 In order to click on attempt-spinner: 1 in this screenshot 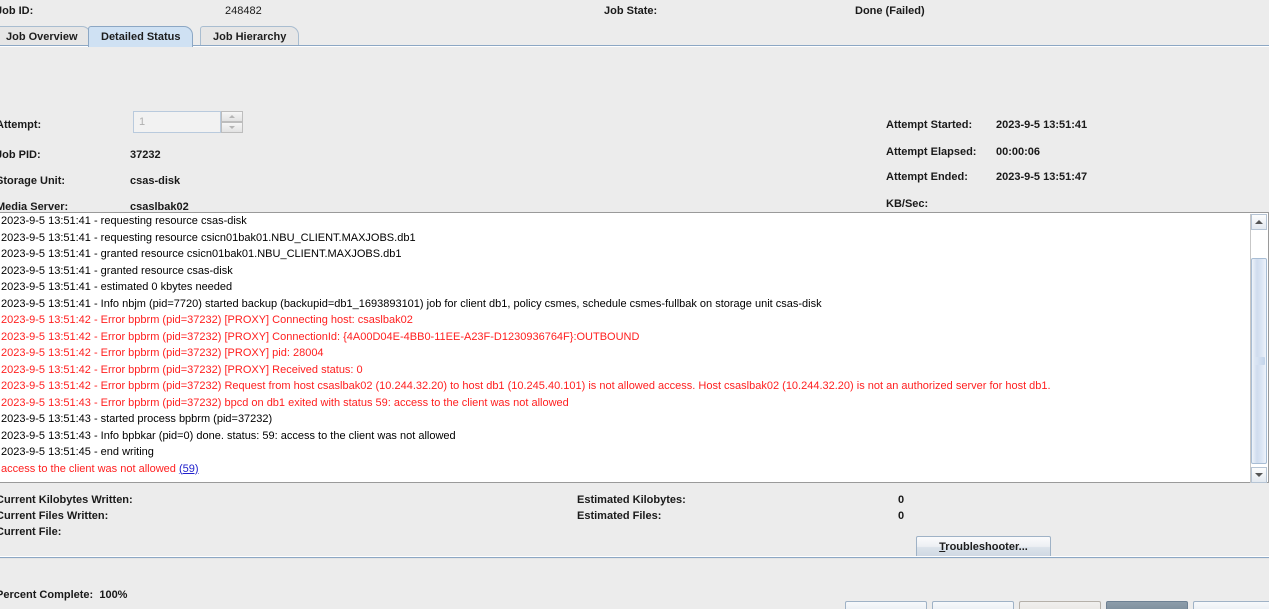, I will do `click(189, 122)`.